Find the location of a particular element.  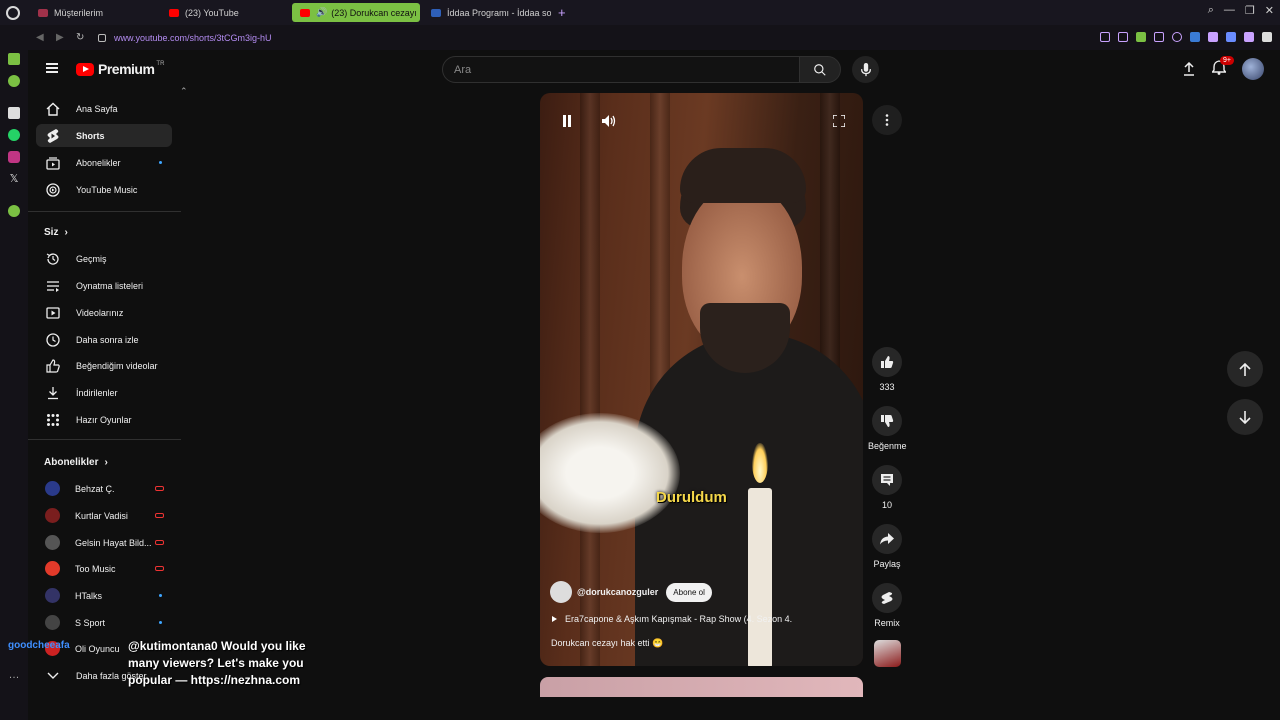

sidebar-item-your-videos: Videolarınız is located at coordinates (104, 312).